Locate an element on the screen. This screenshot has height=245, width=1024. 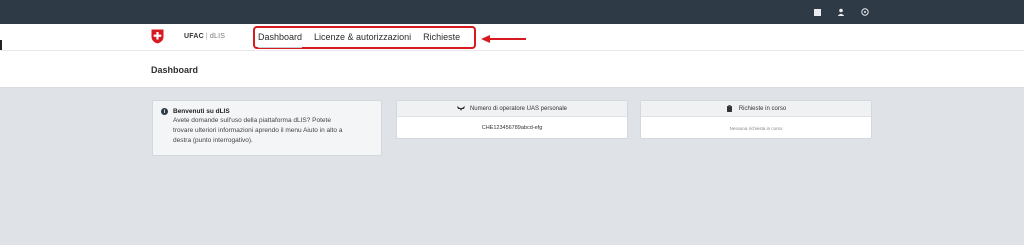
top-bar is located at coordinates (512, 12).